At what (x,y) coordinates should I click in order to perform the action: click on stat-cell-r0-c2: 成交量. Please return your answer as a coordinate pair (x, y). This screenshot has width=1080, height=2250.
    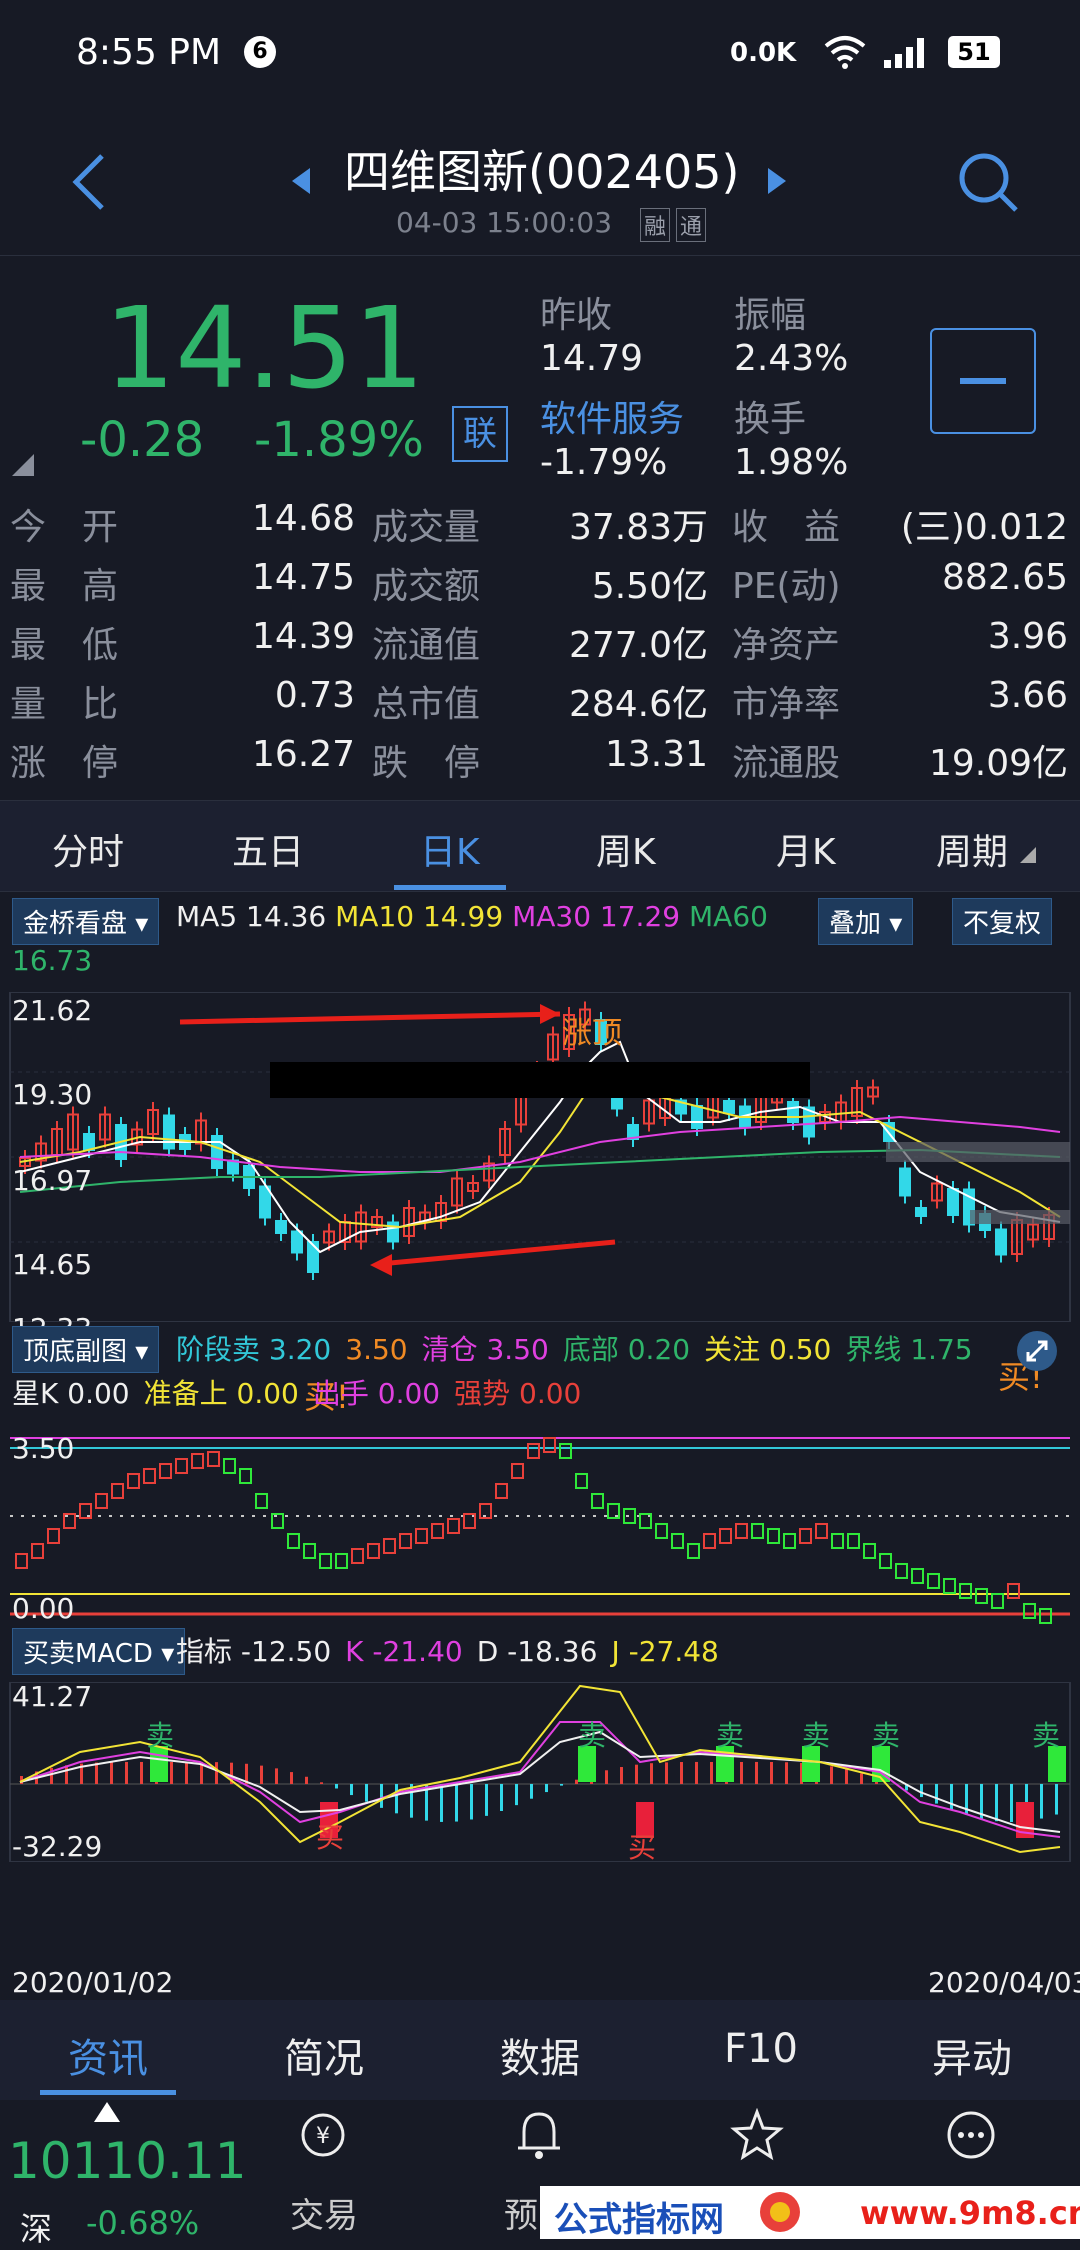
    Looking at the image, I should click on (426, 524).